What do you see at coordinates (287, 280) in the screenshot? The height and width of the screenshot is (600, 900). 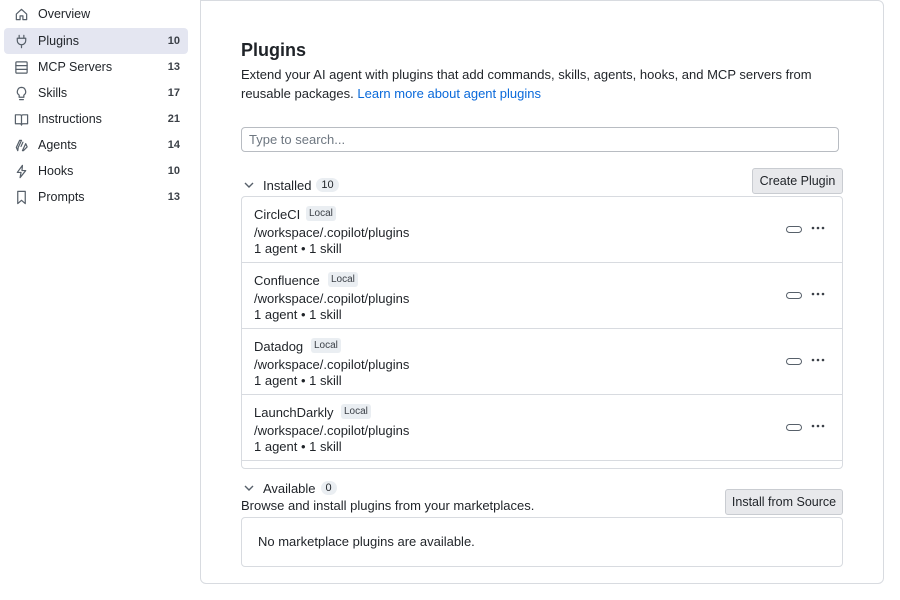 I see `plugin-name: Confluence` at bounding box center [287, 280].